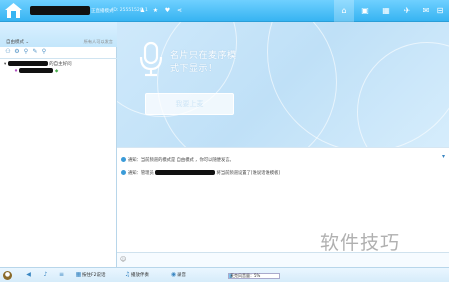  Describe the element at coordinates (102, 11) in the screenshot. I see `mode-text: 正直播模式` at that location.